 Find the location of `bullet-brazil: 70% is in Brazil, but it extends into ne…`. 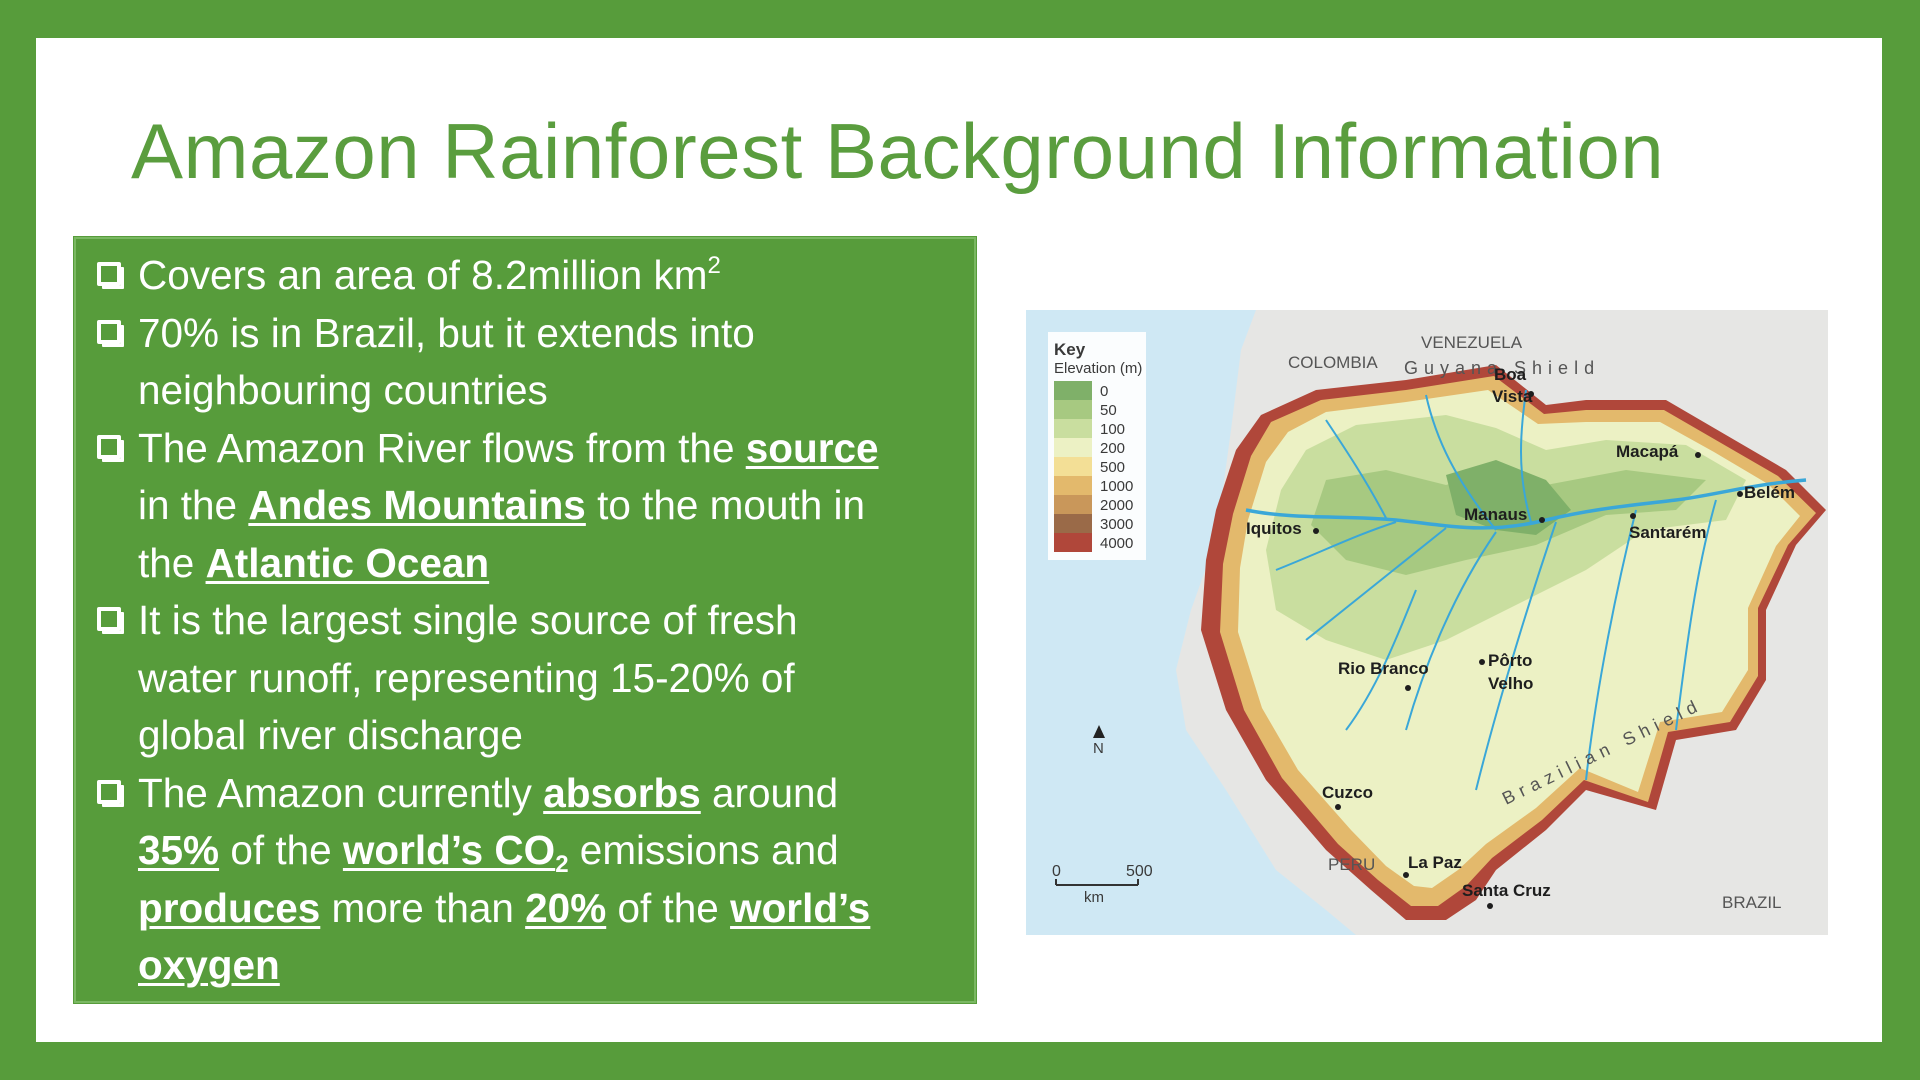

bullet-brazil: 70% is in Brazil, but it extends into ne… is located at coordinates (534, 362).